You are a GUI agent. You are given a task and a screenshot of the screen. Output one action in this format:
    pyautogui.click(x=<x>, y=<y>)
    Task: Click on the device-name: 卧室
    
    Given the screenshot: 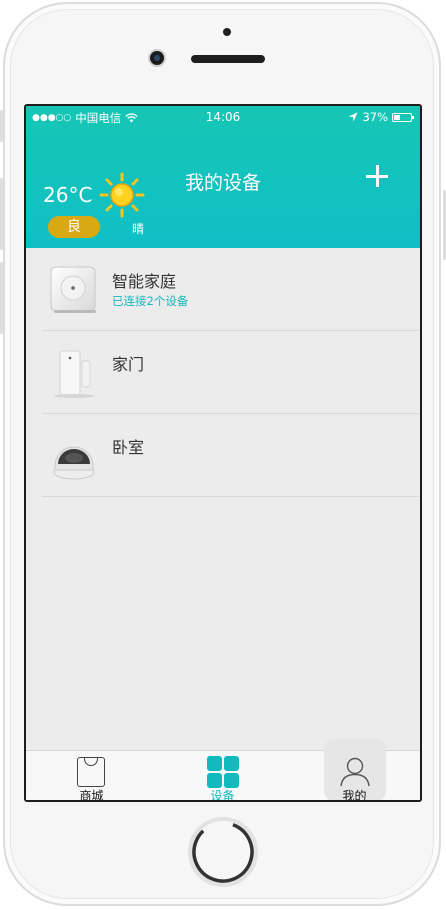 What is the action you would take?
    pyautogui.click(x=128, y=447)
    